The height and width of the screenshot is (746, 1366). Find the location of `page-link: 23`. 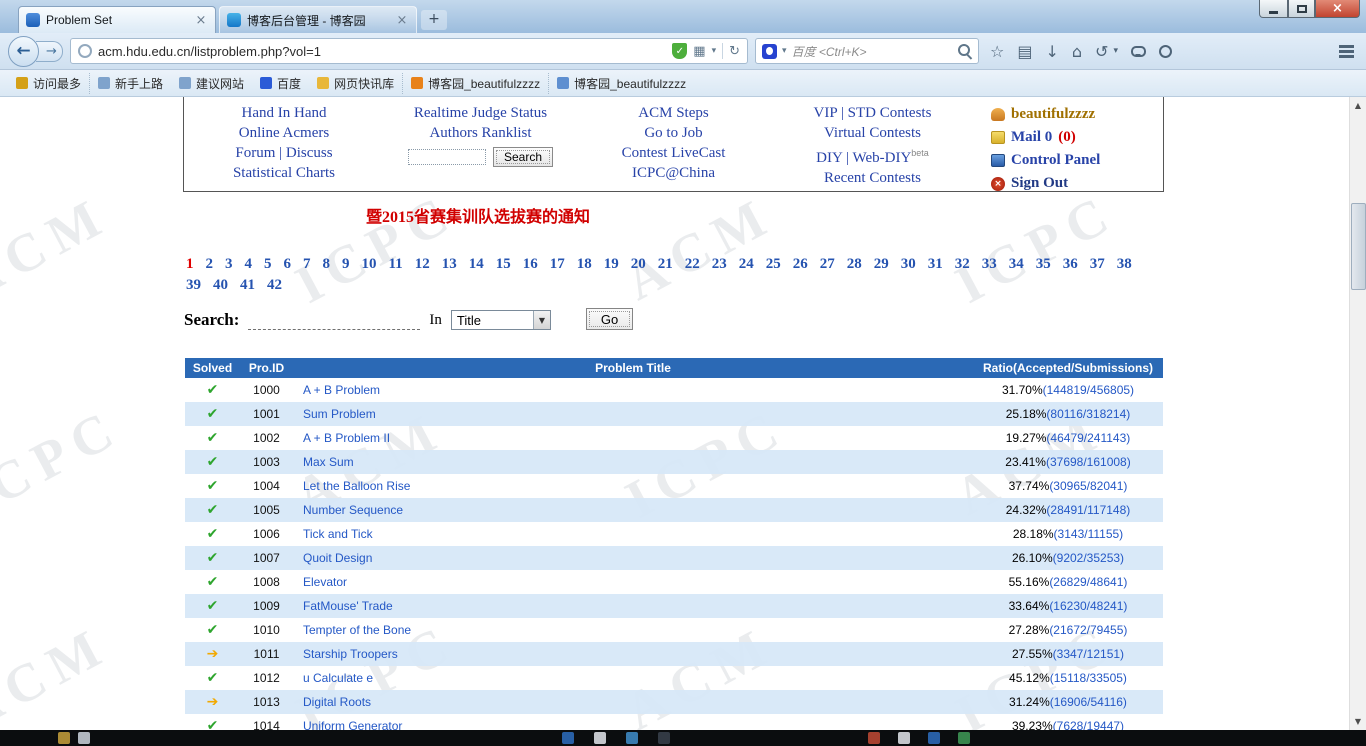

page-link: 23 is located at coordinates (719, 264).